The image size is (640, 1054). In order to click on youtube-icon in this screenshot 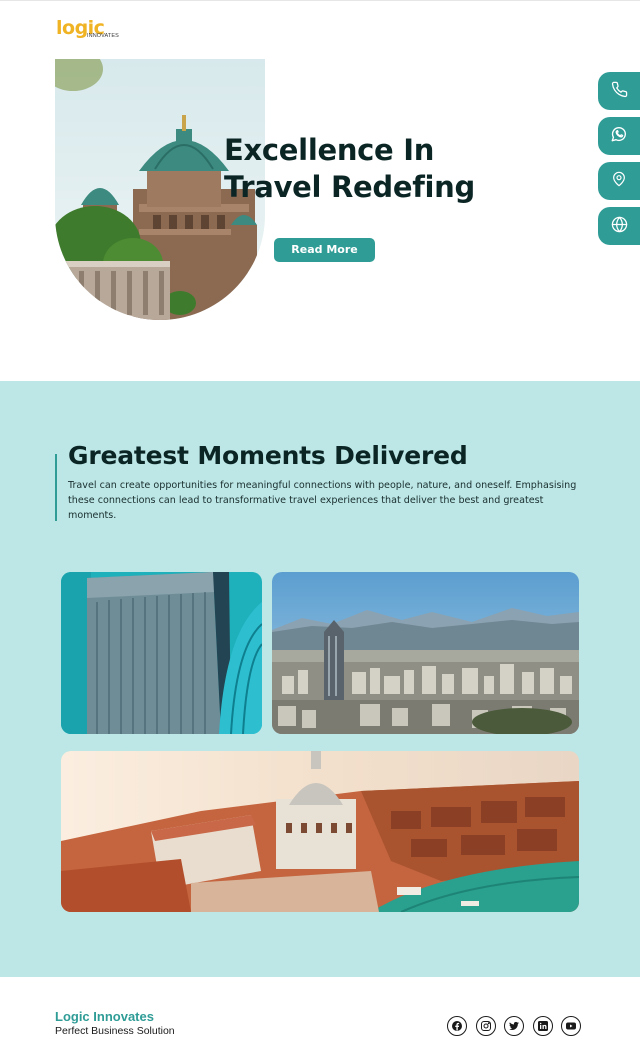, I will do `click(571, 1026)`.